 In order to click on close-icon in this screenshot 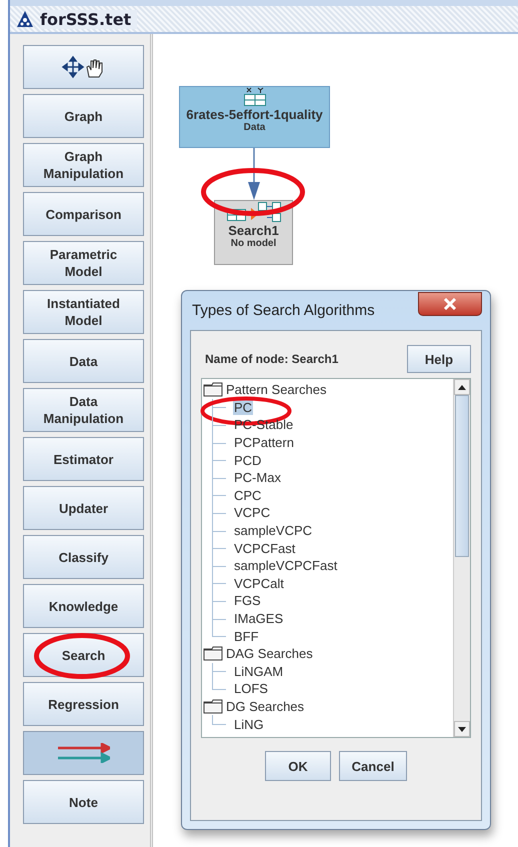, I will do `click(450, 304)`.